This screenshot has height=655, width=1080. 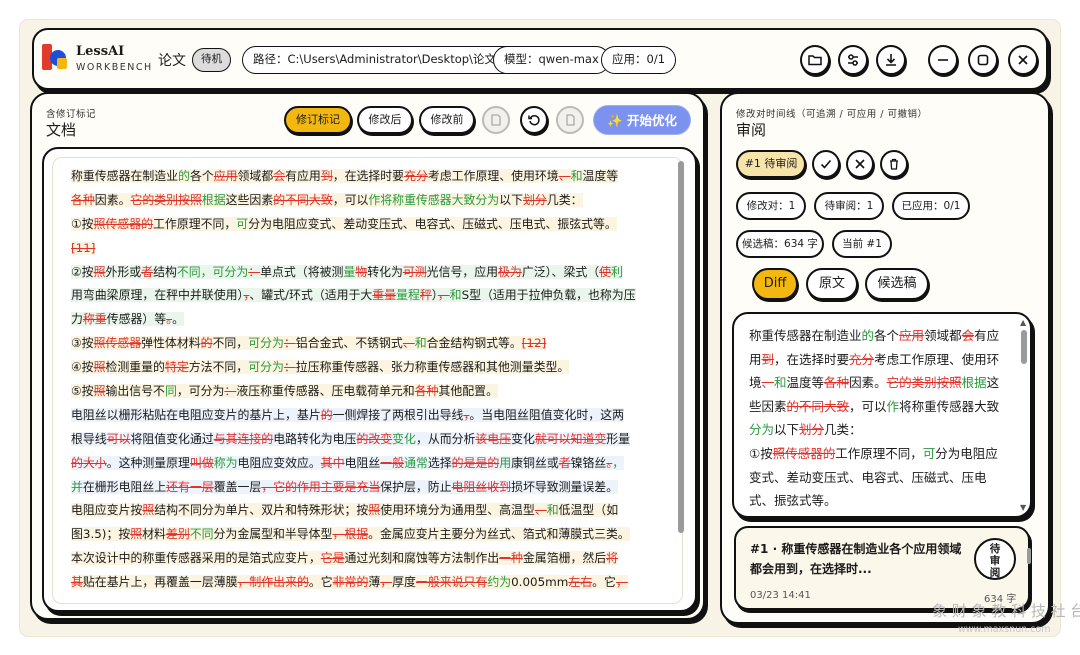 What do you see at coordinates (929, 453) in the screenshot?
I see `inserted-text: 可` at bounding box center [929, 453].